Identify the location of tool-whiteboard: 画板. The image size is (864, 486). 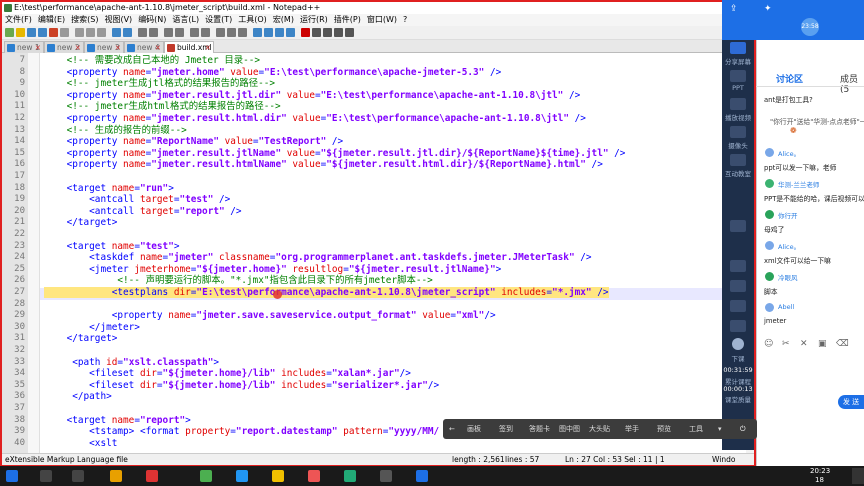
(474, 429).